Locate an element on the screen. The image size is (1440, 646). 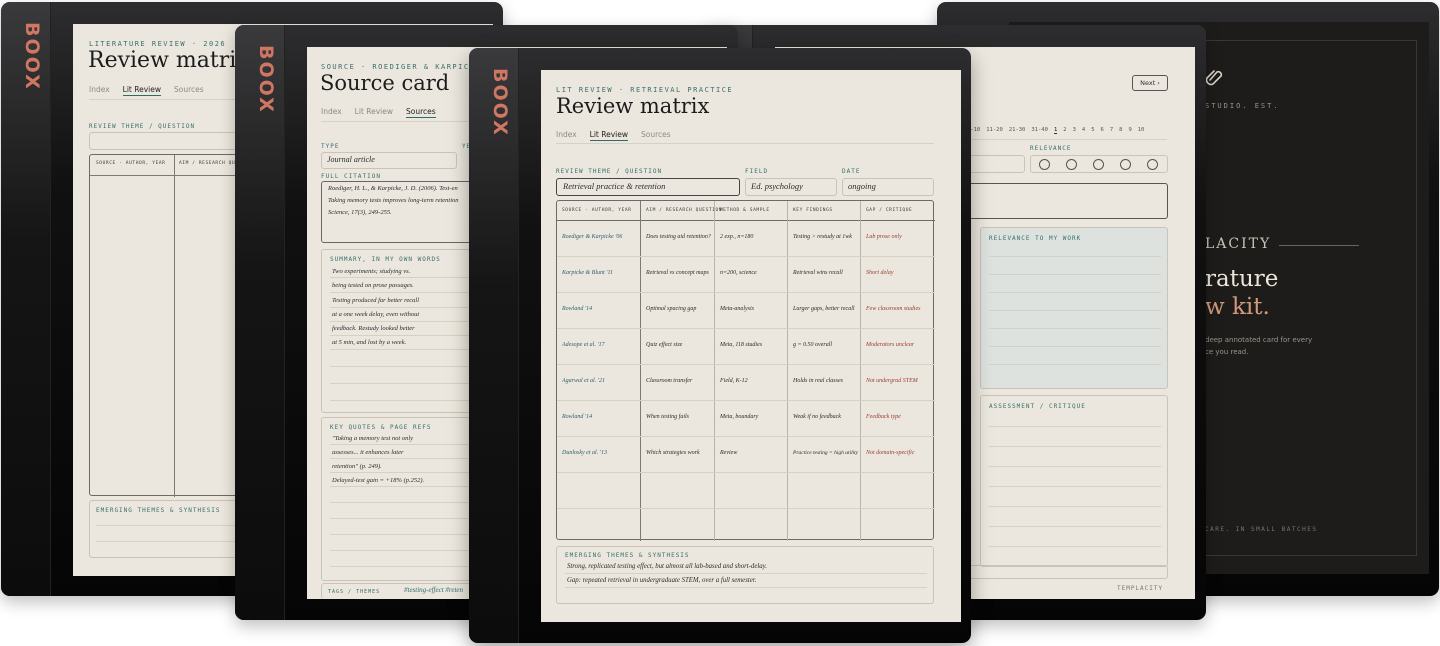
pager-page: 5 is located at coordinates (1092, 130).